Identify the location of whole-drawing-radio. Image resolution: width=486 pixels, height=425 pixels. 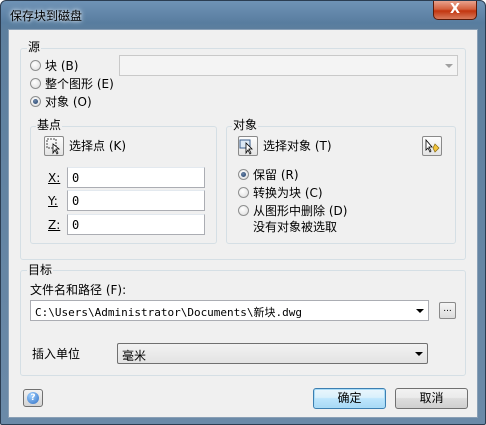
(35, 83).